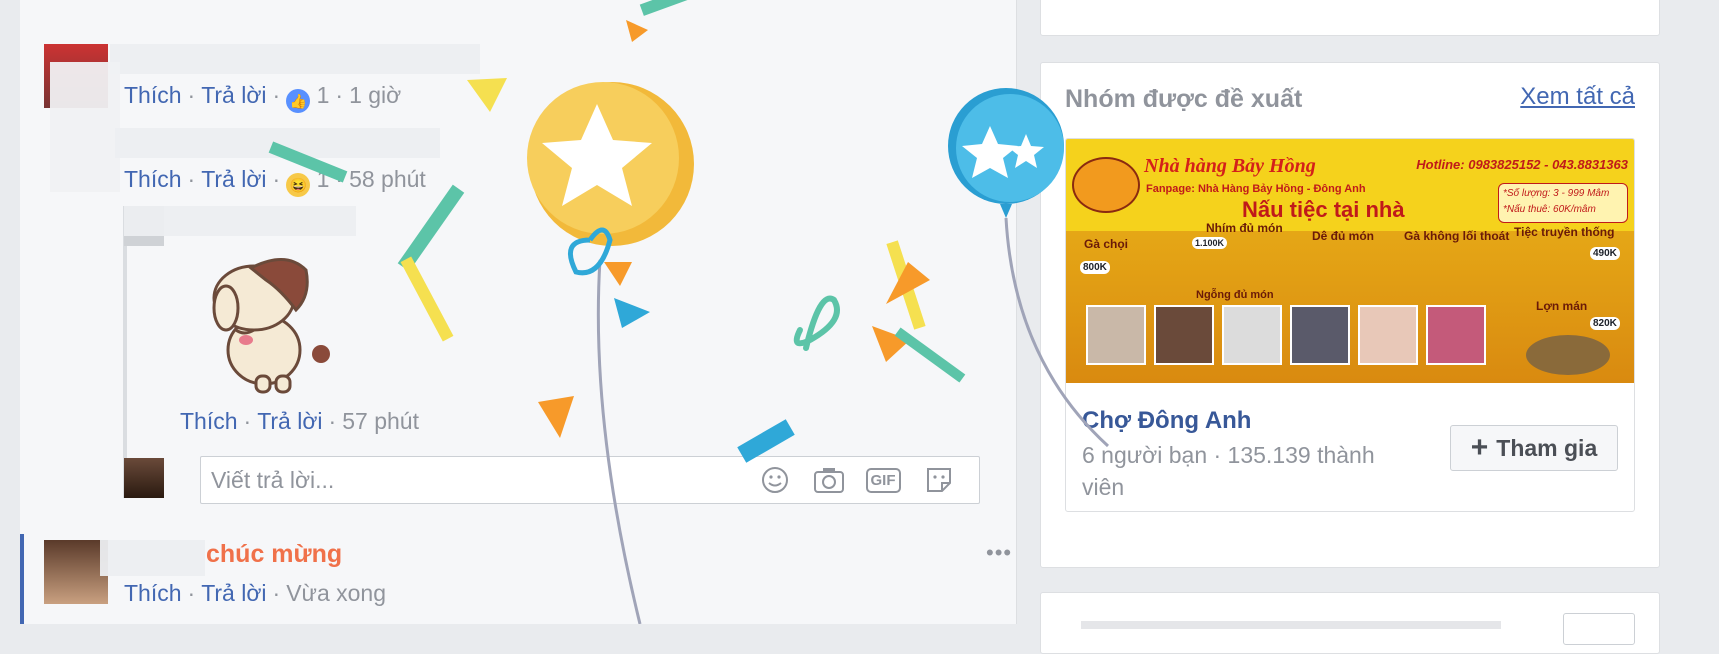  What do you see at coordinates (336, 593) in the screenshot?
I see `comment-time: Vừa xong` at bounding box center [336, 593].